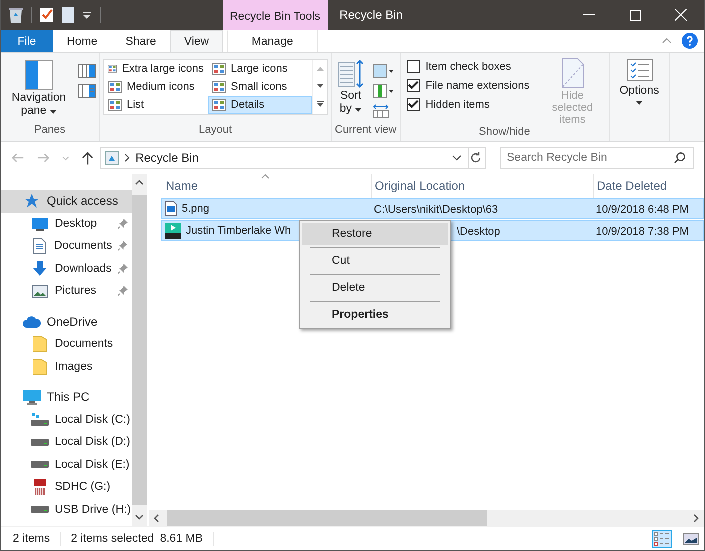 The height and width of the screenshot is (551, 705). I want to click on group-label: Show/hide, so click(505, 133).